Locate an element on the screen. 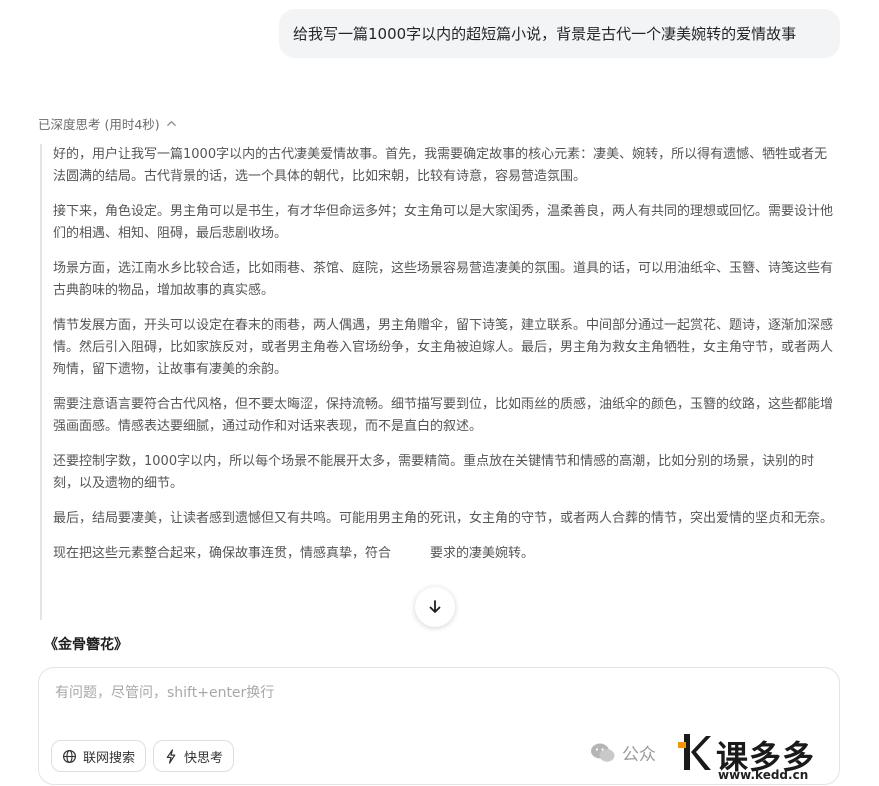  web-search-label: 联网搜索 is located at coordinates (109, 758).